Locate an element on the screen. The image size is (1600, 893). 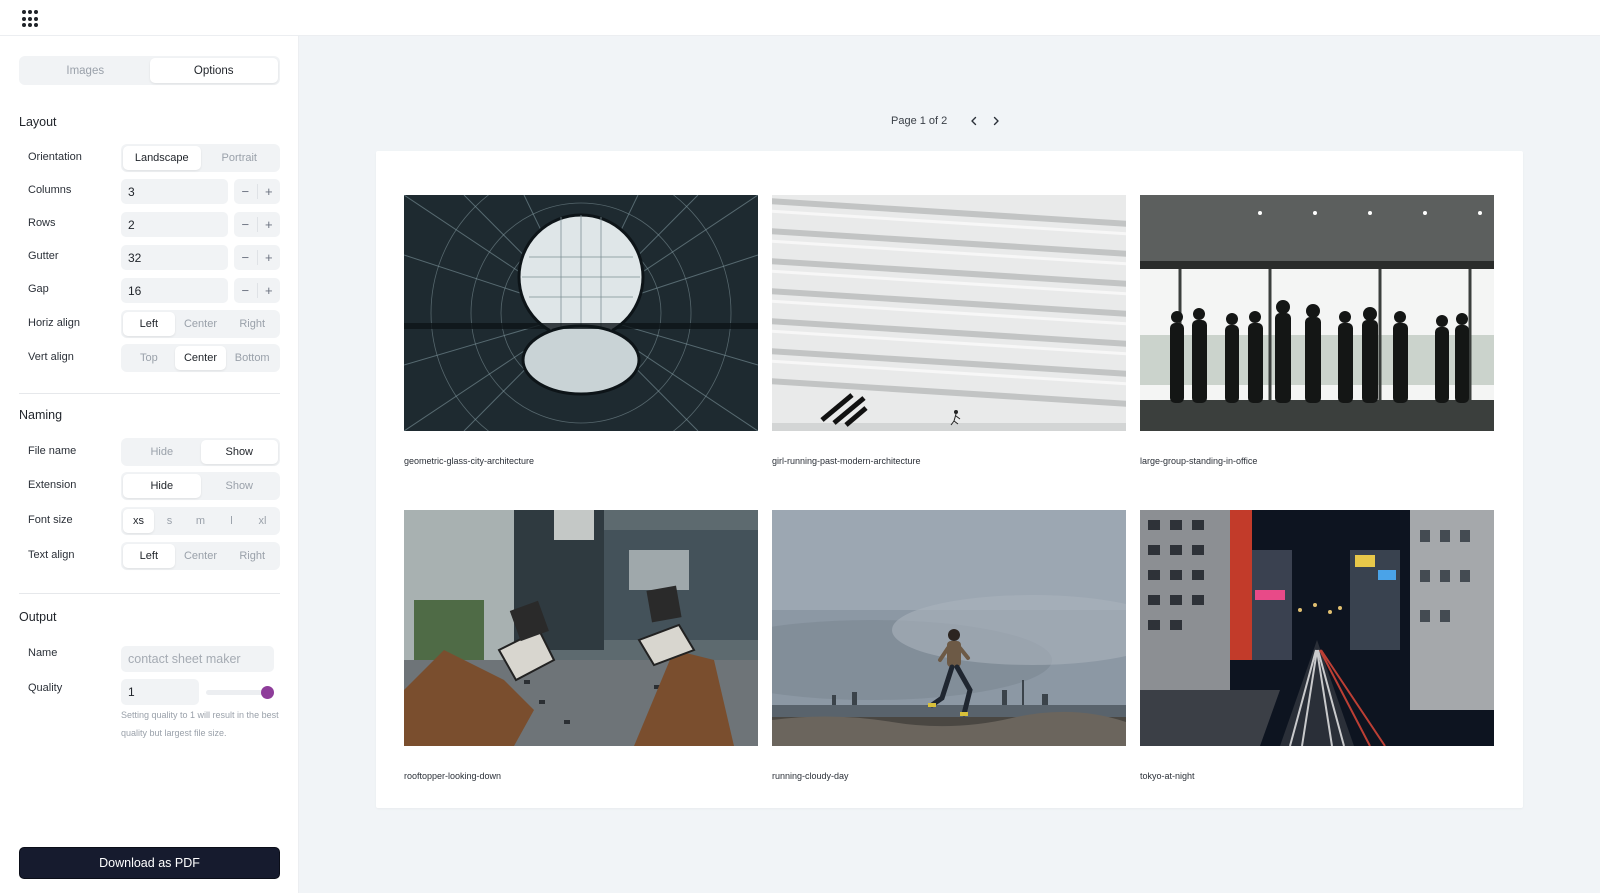
horiz-align-right-option: Right is located at coordinates (252, 324).